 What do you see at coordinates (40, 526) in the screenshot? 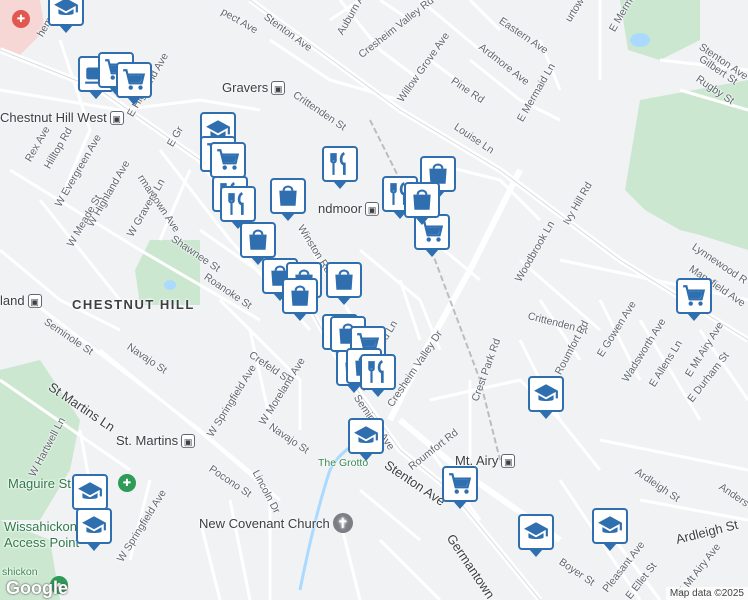
I see `place-wissahickon: Wissahickon` at bounding box center [40, 526].